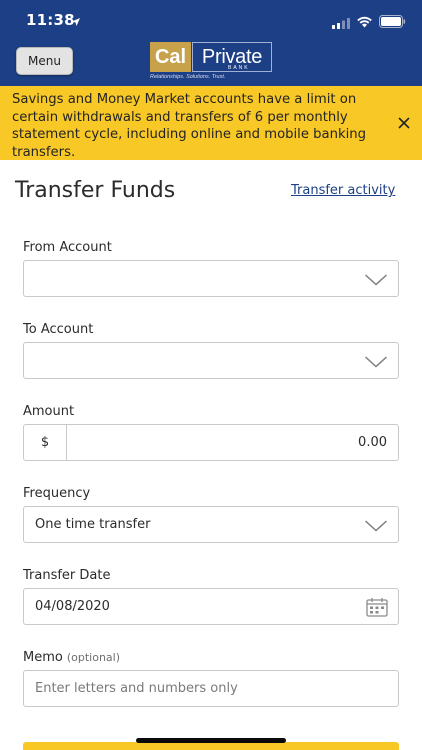 The width and height of the screenshot is (422, 750). Describe the element at coordinates (343, 190) in the screenshot. I see `transfer-activity-link: Transfer activity` at that location.